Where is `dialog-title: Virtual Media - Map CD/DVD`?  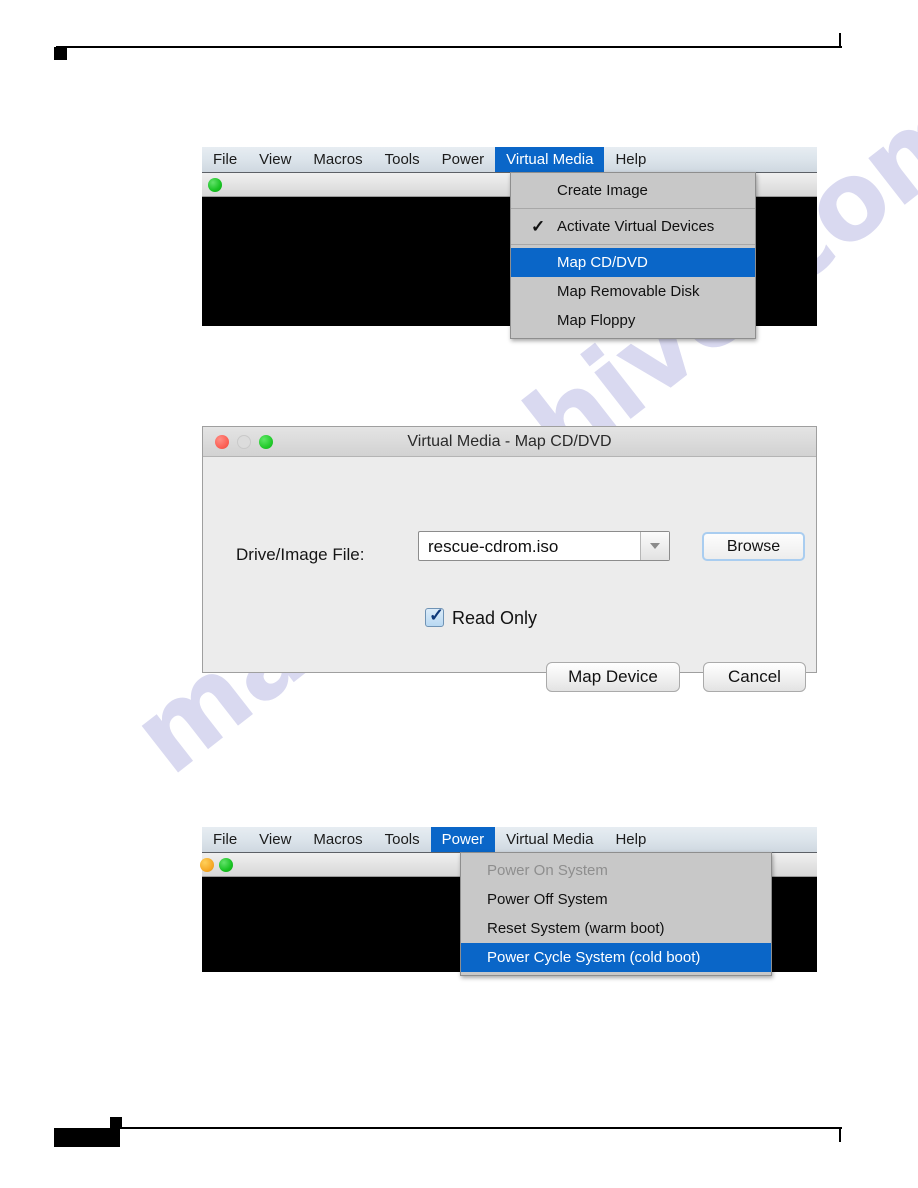
dialog-title: Virtual Media - Map CD/DVD is located at coordinates (509, 441).